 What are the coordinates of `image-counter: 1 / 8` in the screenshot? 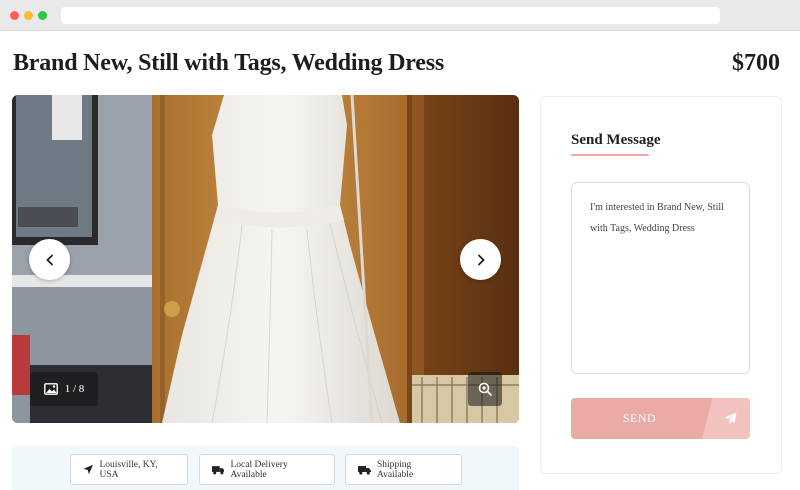 It's located at (64, 389).